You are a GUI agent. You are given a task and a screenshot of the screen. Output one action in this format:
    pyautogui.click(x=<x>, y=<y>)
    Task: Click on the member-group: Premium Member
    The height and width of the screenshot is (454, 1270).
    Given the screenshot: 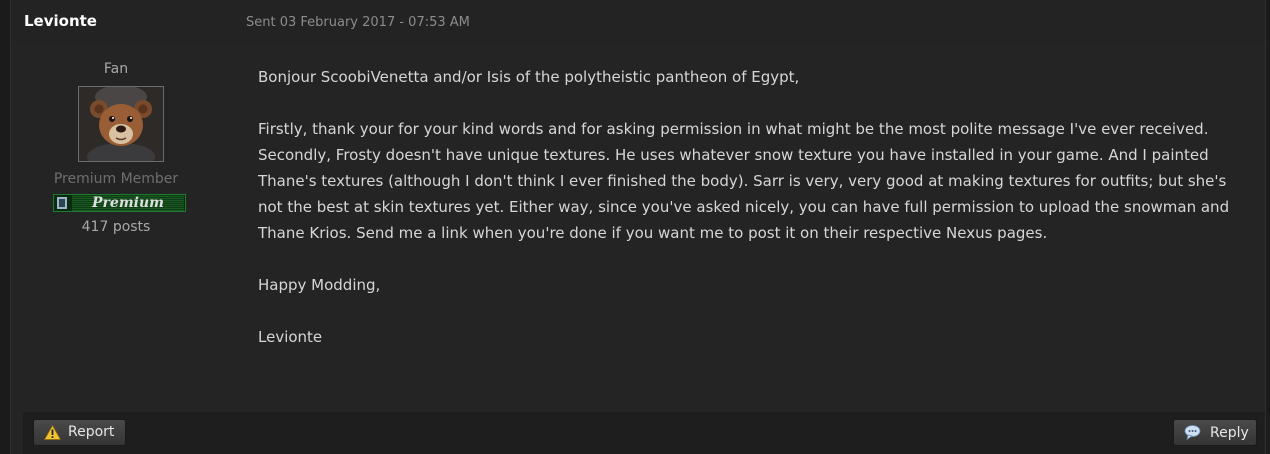 What is the action you would take?
    pyautogui.click(x=116, y=179)
    